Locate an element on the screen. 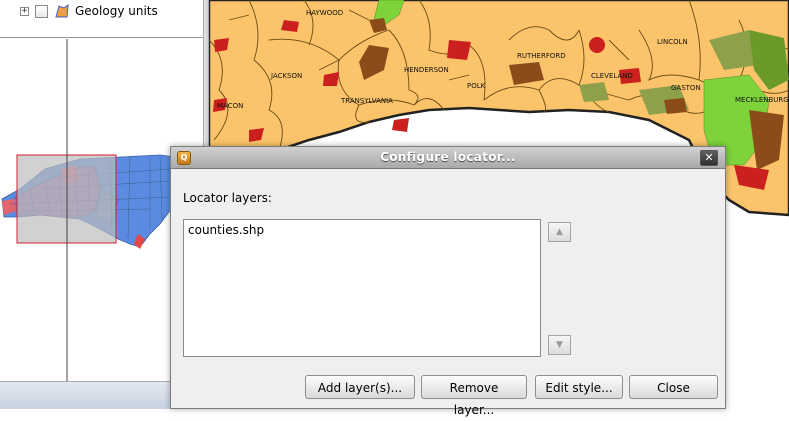 The width and height of the screenshot is (789, 421). expand-icon: + is located at coordinates (24, 11).